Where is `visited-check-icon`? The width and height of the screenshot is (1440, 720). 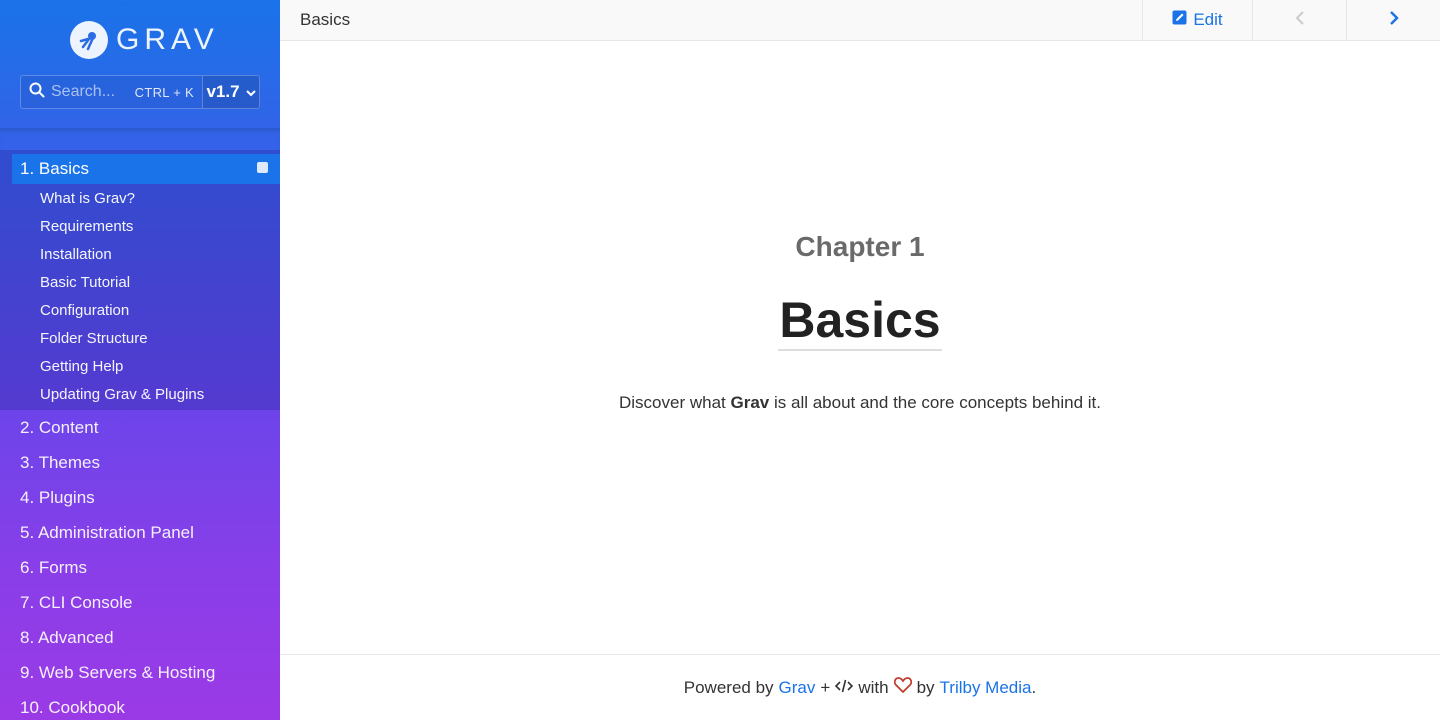 visited-check-icon is located at coordinates (262, 167).